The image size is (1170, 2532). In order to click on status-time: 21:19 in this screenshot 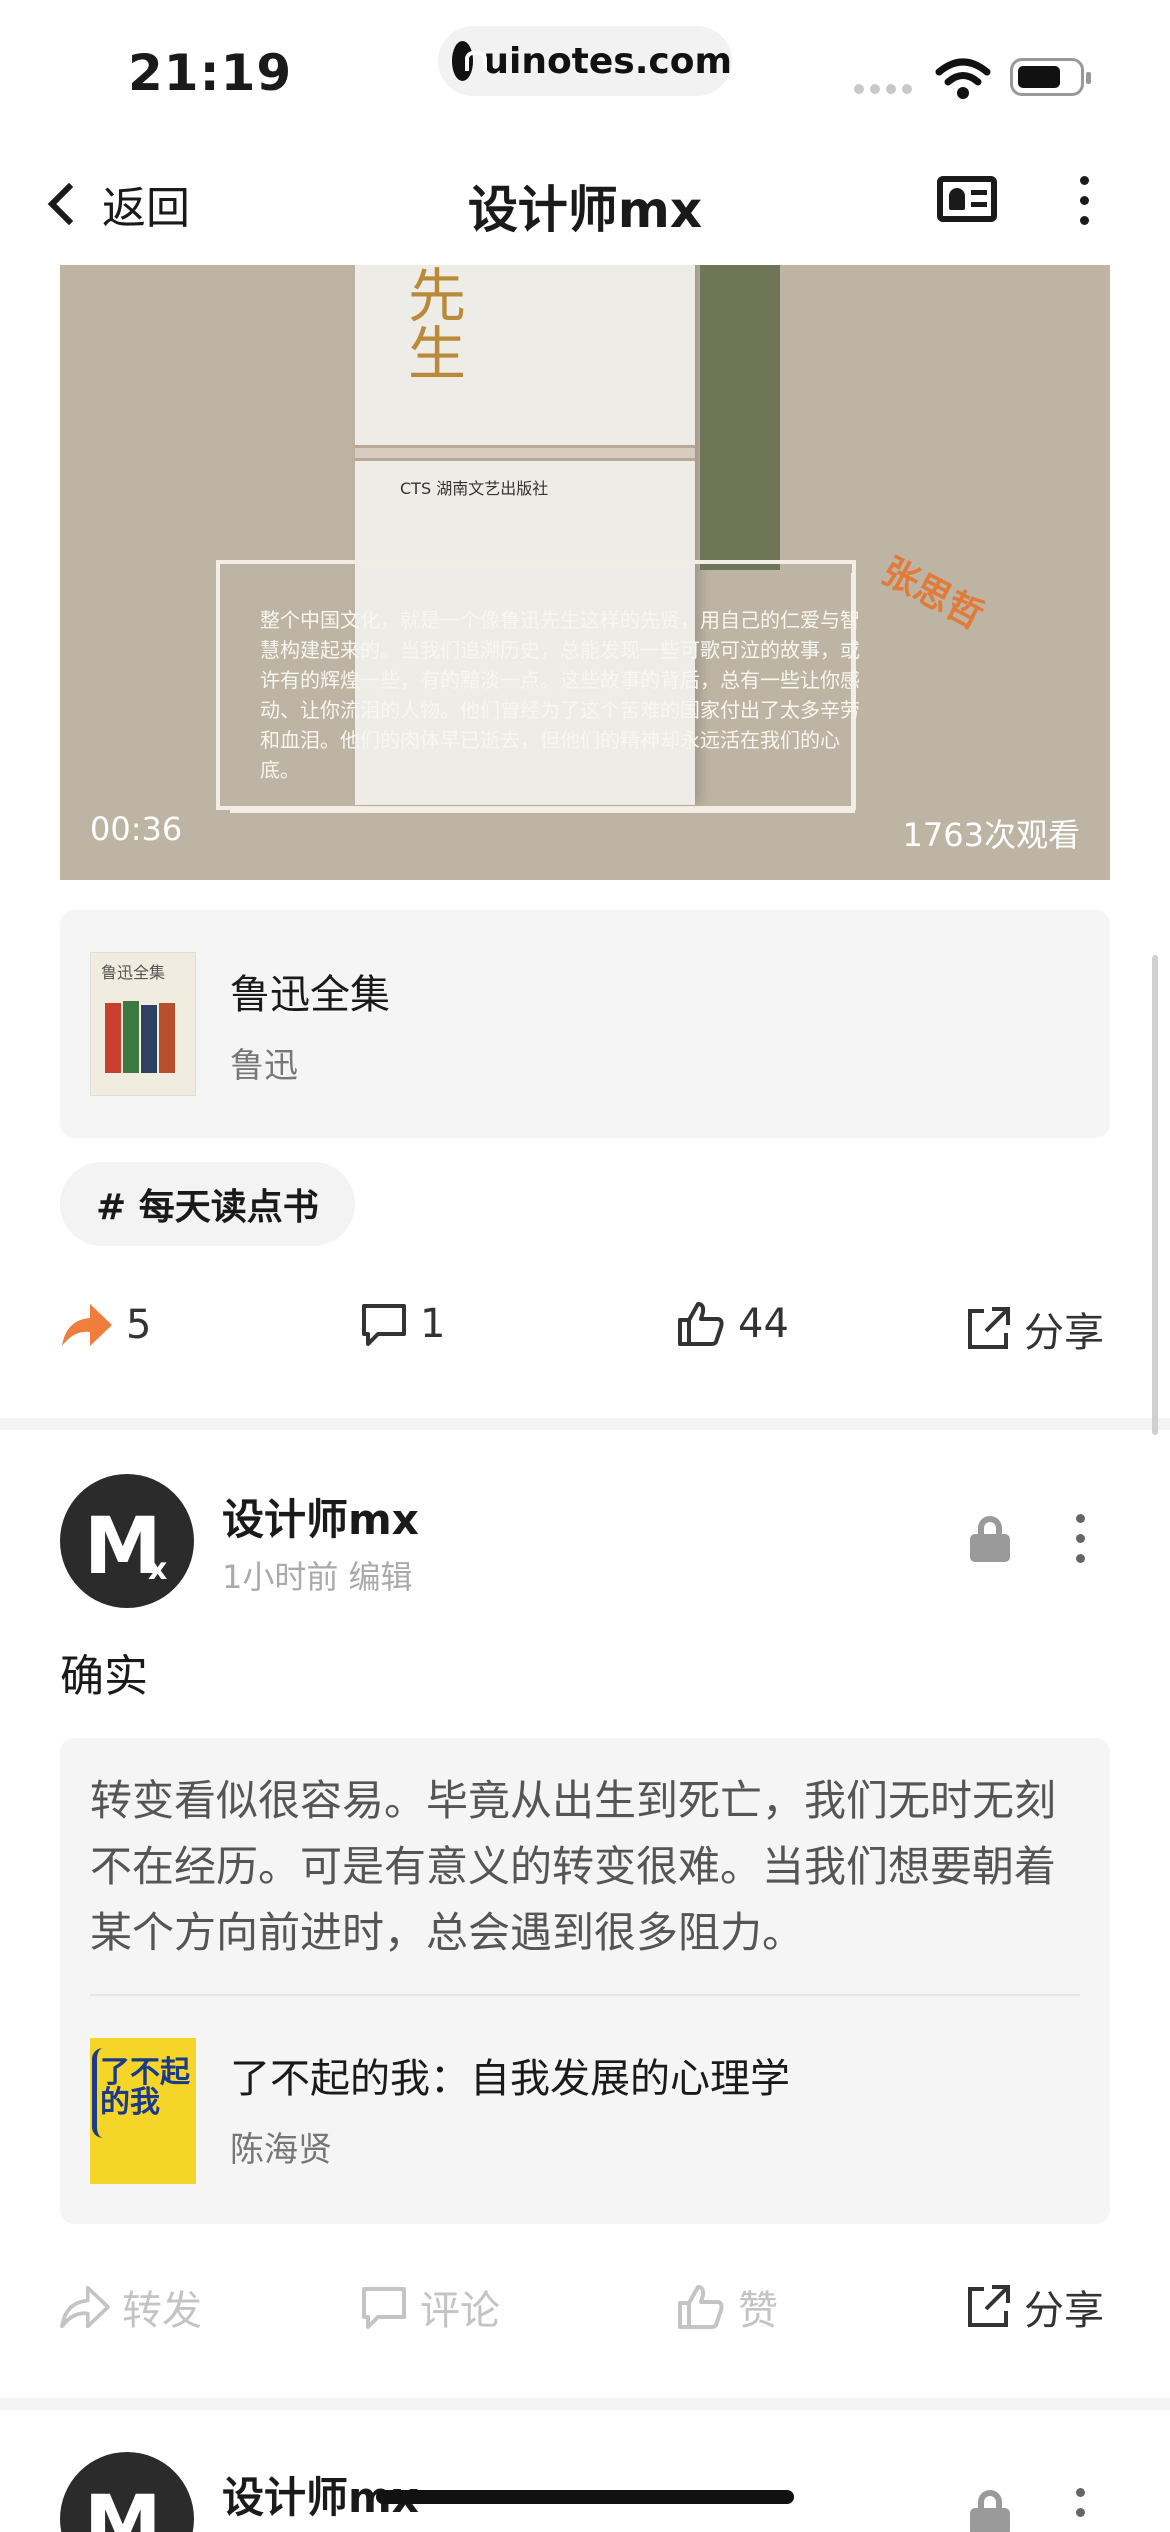, I will do `click(210, 73)`.